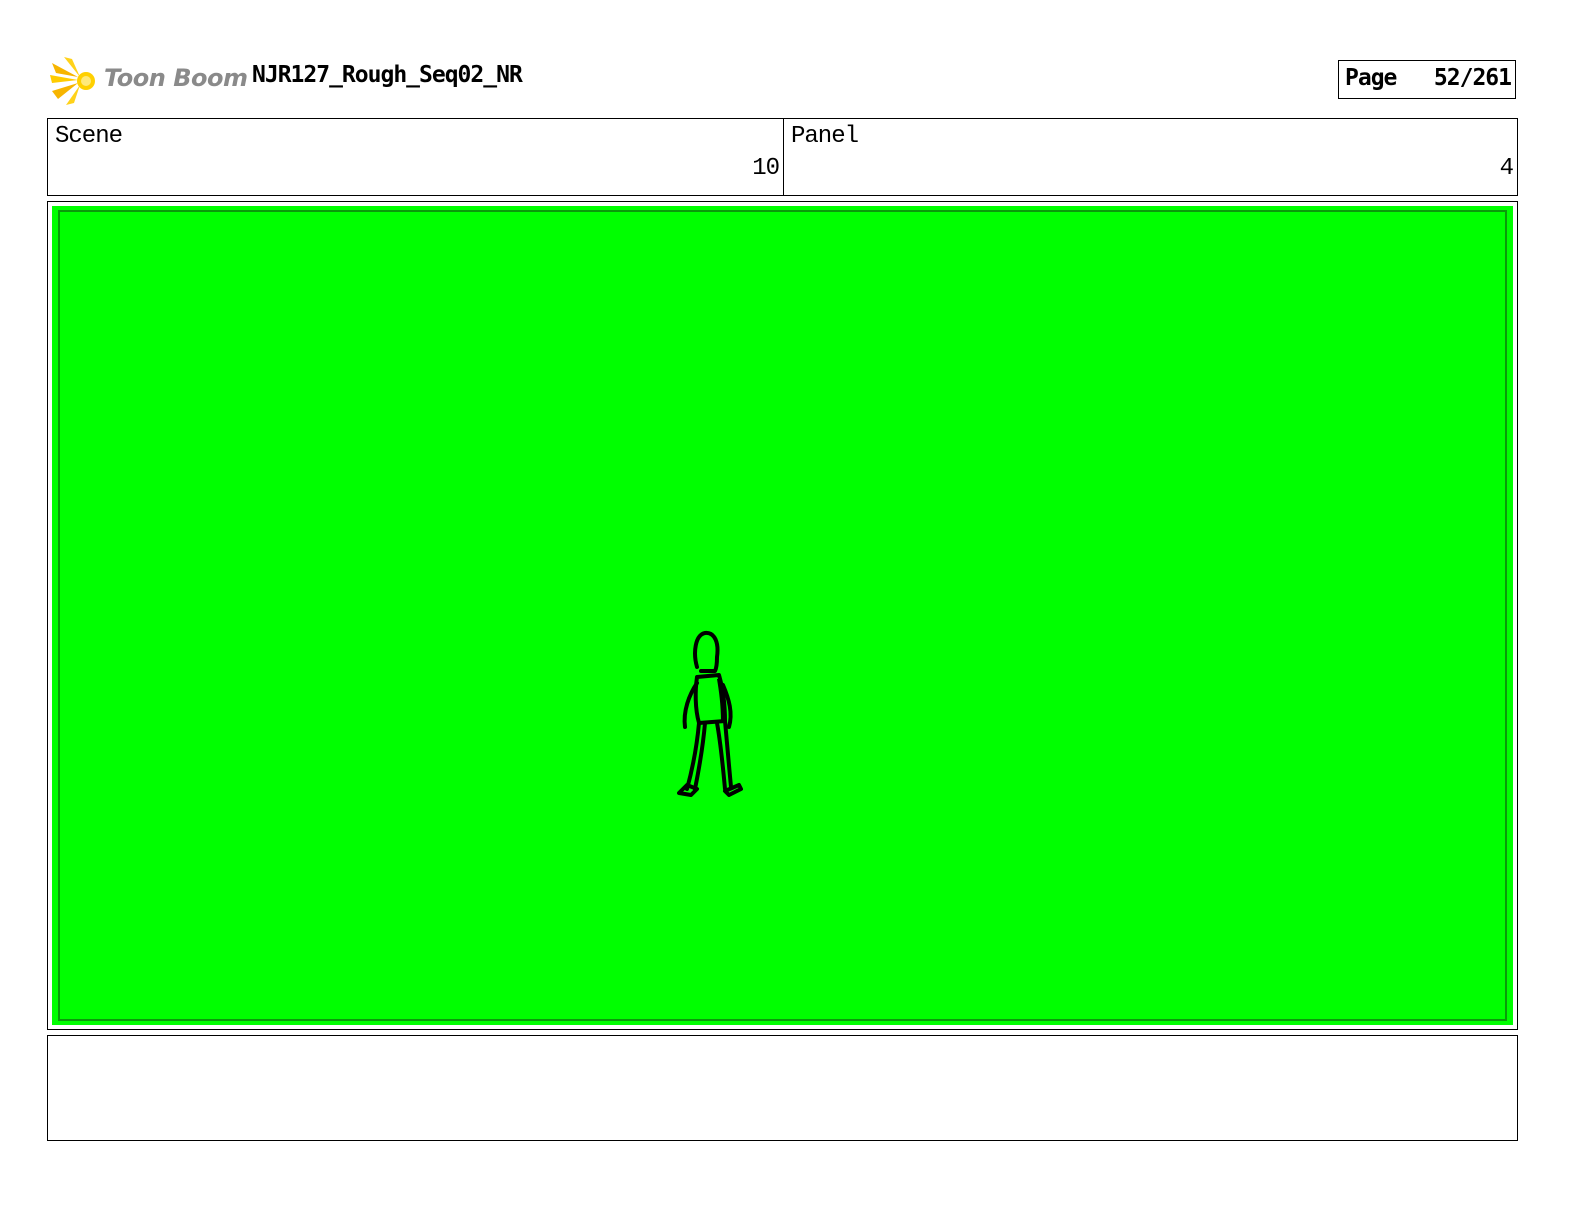  I want to click on page-number: 52/261, so click(1472, 78).